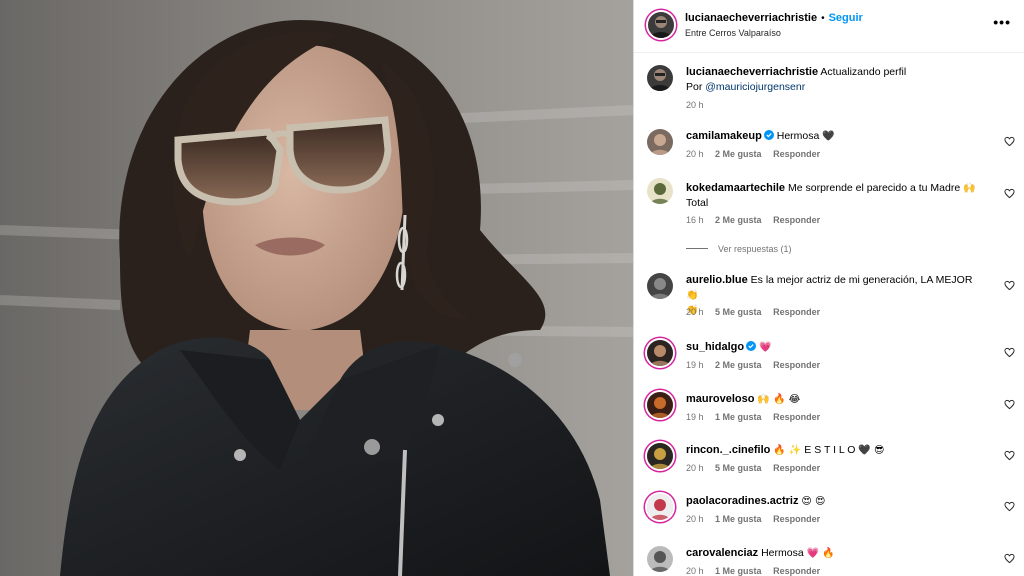 This screenshot has width=1024, height=576. Describe the element at coordinates (724, 136) in the screenshot. I see `commenter-username: camilamakeup` at that location.